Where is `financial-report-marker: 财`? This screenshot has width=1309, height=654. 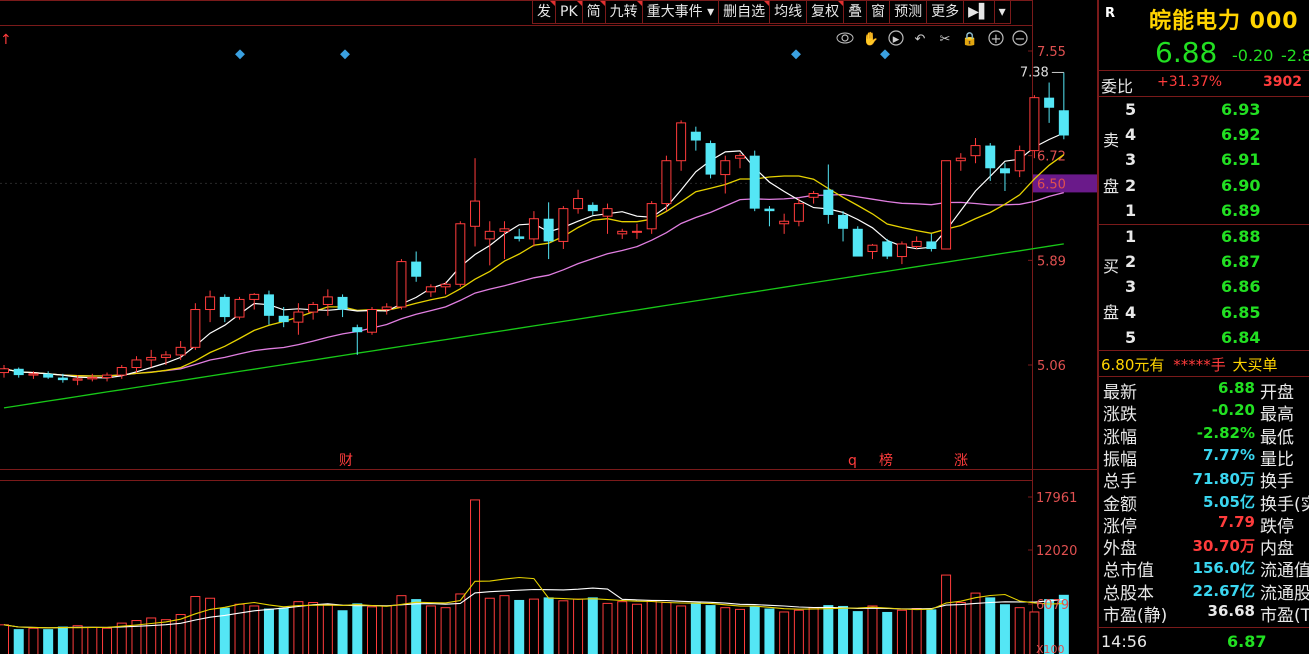 financial-report-marker: 财 is located at coordinates (346, 461).